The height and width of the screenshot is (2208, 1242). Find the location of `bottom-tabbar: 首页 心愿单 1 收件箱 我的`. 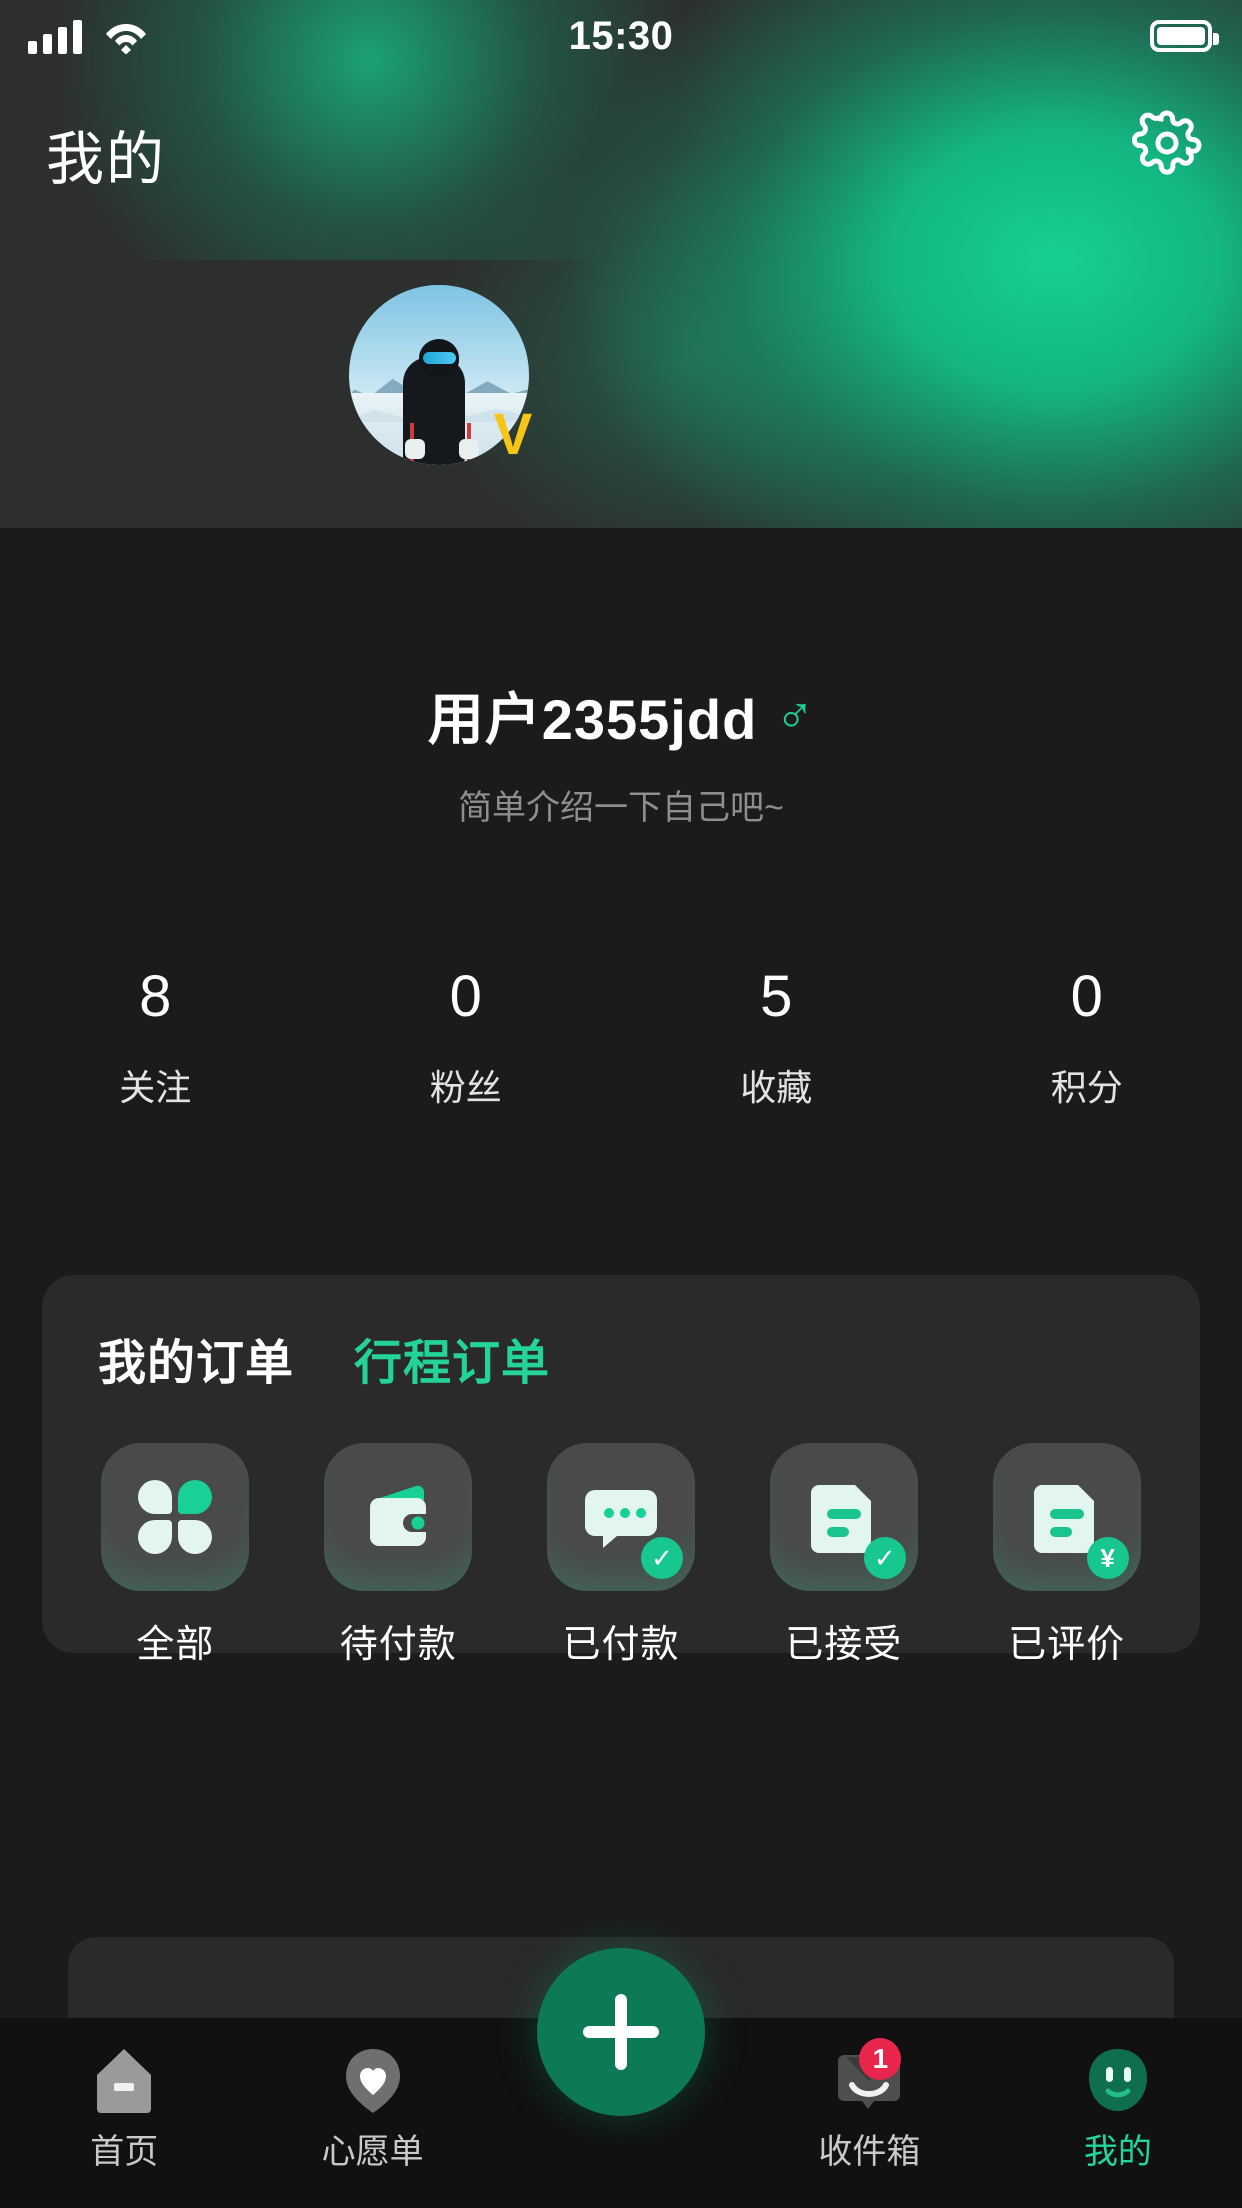

bottom-tabbar: 首页 心愿单 1 收件箱 我的 is located at coordinates (621, 2078).